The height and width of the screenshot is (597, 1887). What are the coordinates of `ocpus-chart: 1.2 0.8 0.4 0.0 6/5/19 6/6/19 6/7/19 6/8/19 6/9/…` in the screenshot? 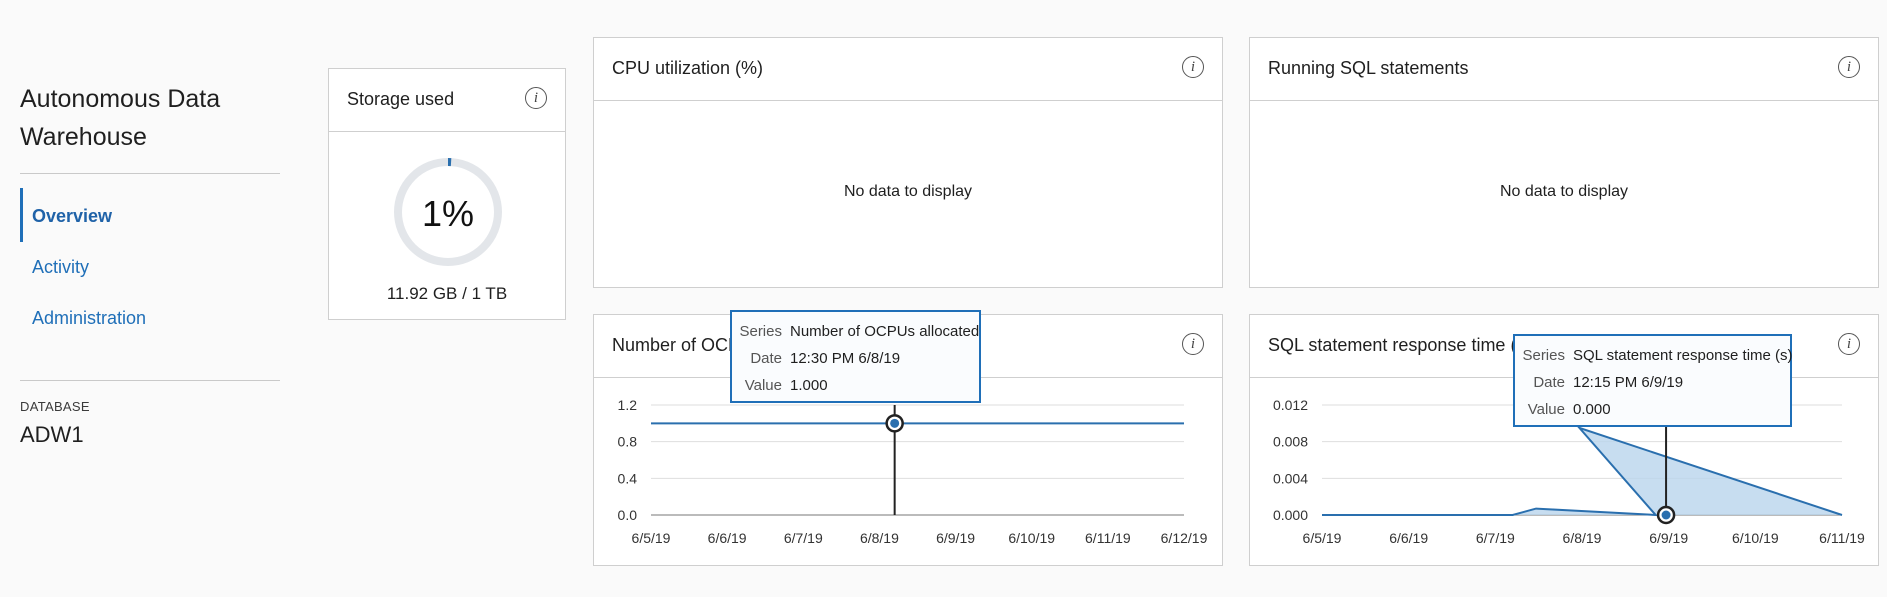 It's located at (908, 471).